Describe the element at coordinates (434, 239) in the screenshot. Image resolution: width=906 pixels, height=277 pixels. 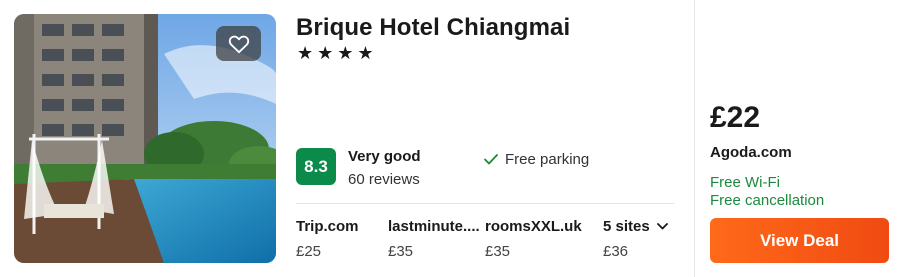
I see `site-price-lastminute: lastminute.... £35` at that location.